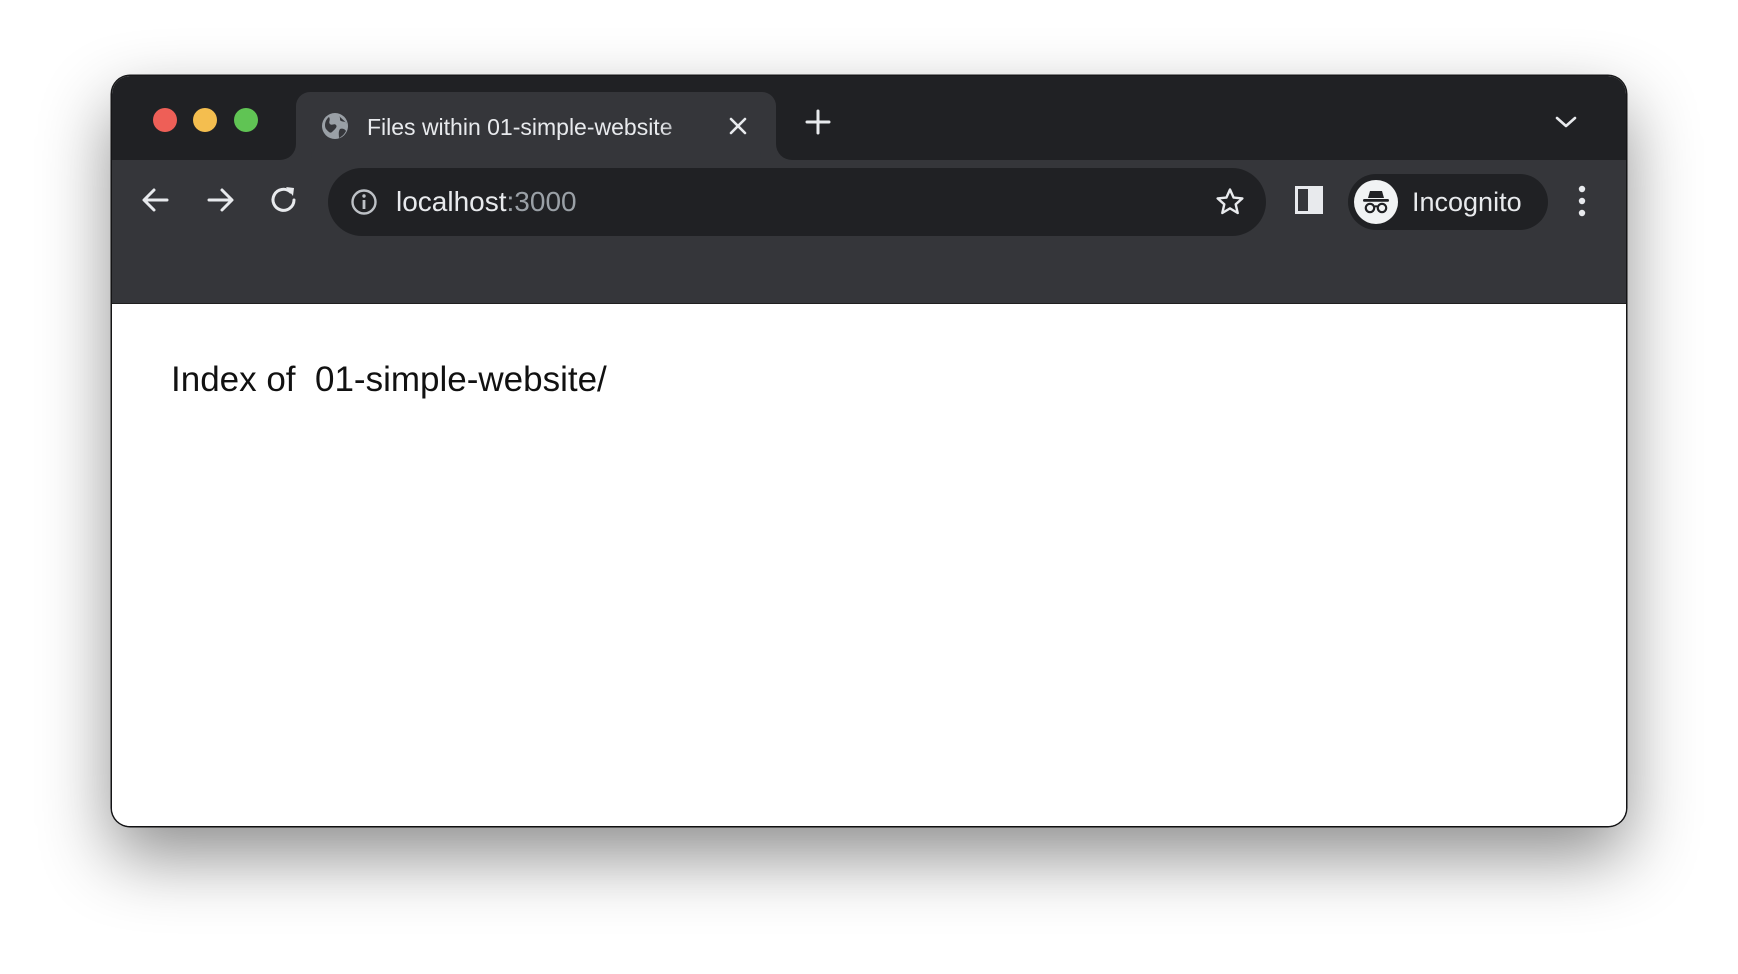  I want to click on tab-strip: Files within 01-simple-website, so click(869, 118).